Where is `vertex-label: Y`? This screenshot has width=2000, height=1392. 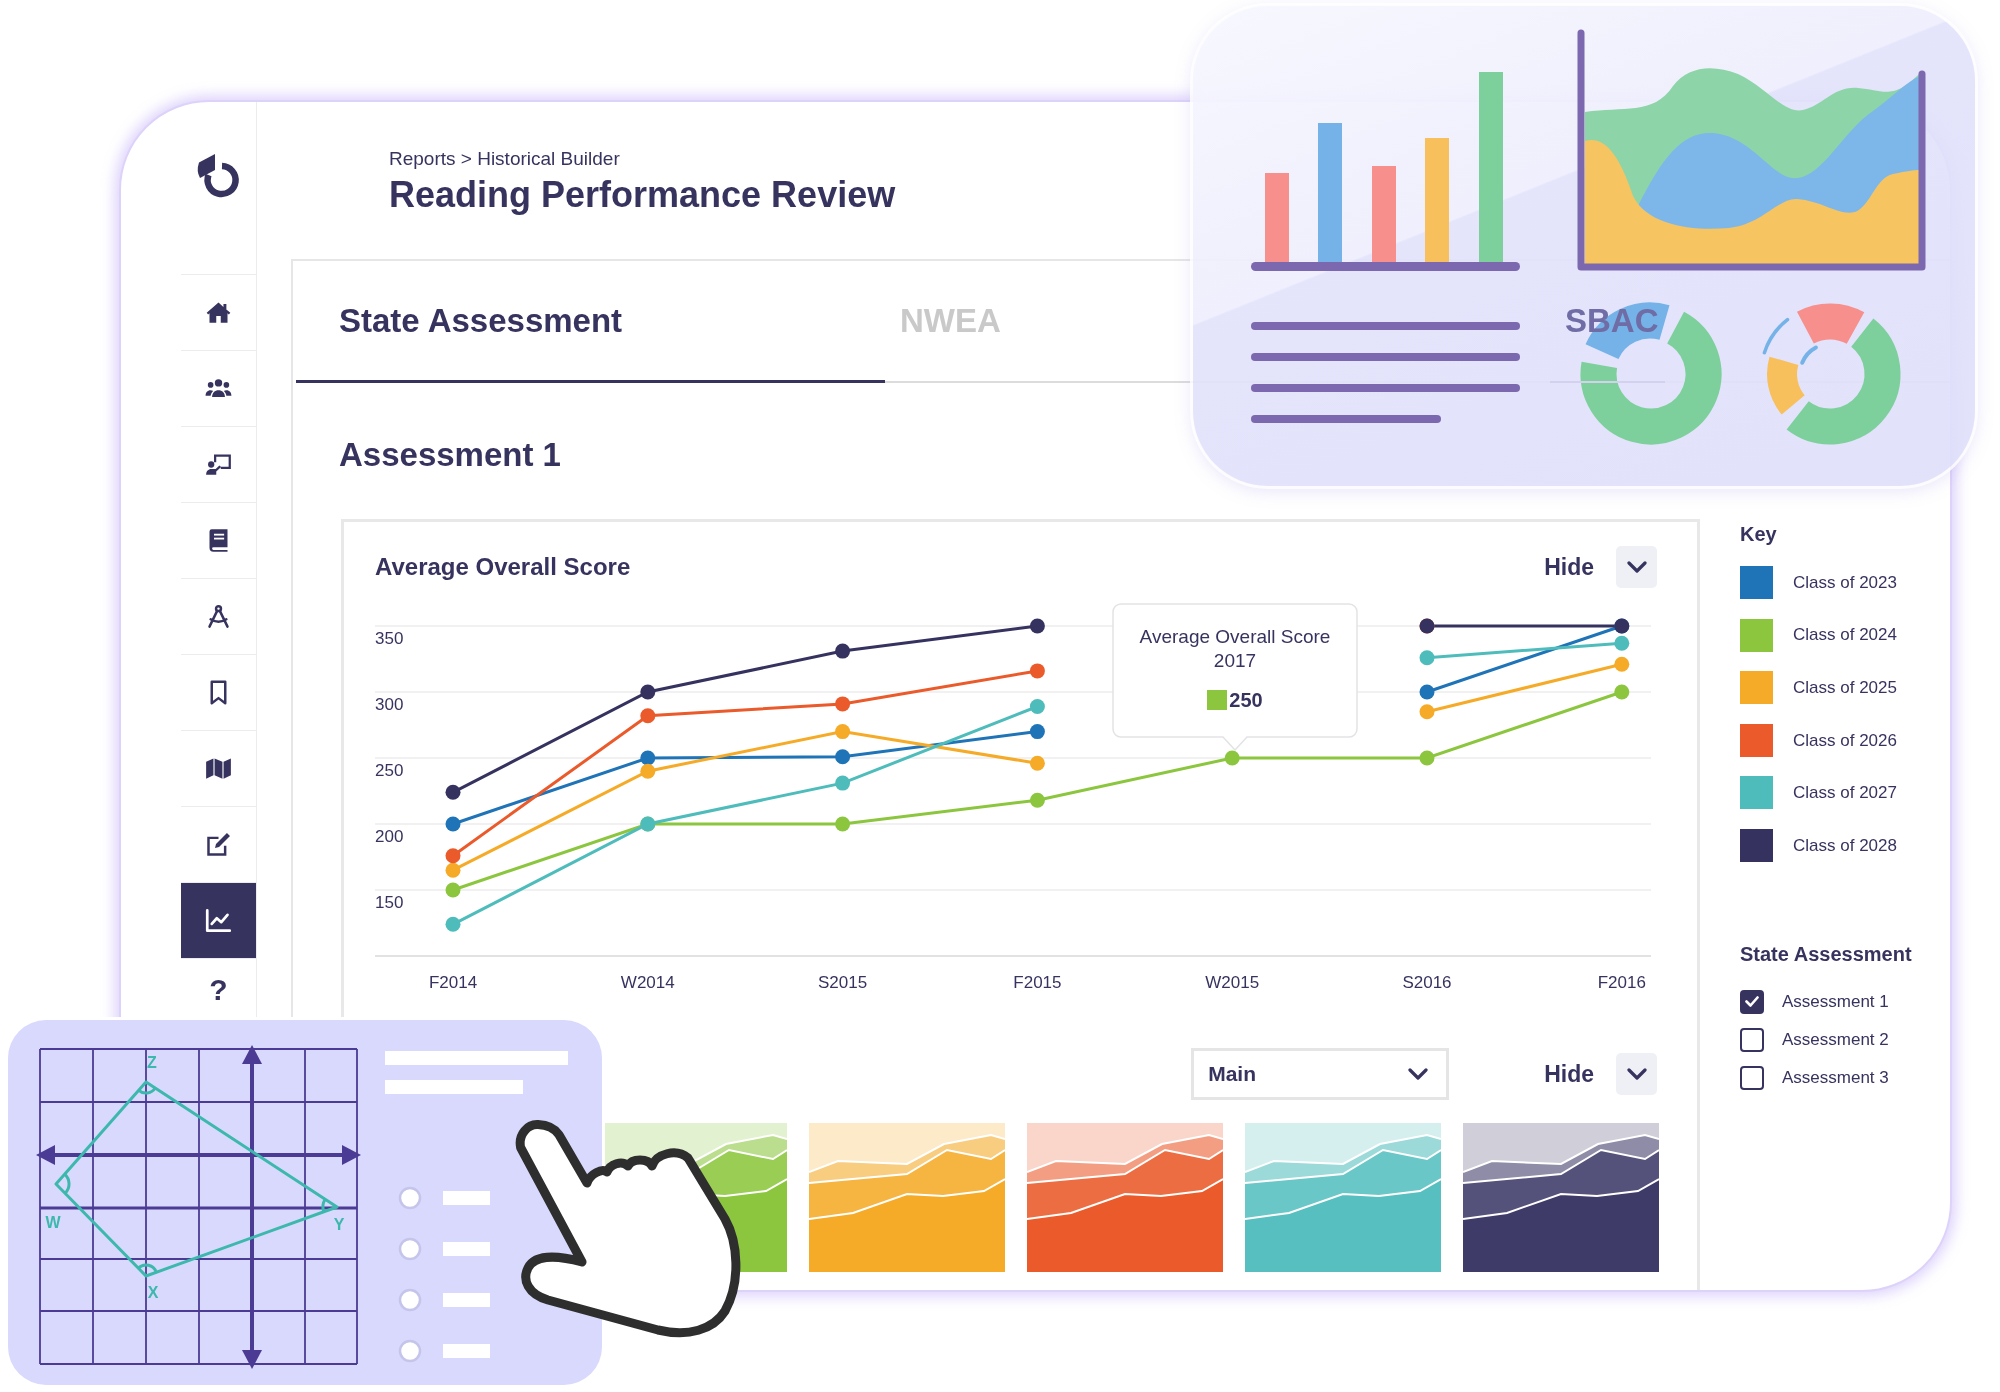
vertex-label: Y is located at coordinates (339, 1224).